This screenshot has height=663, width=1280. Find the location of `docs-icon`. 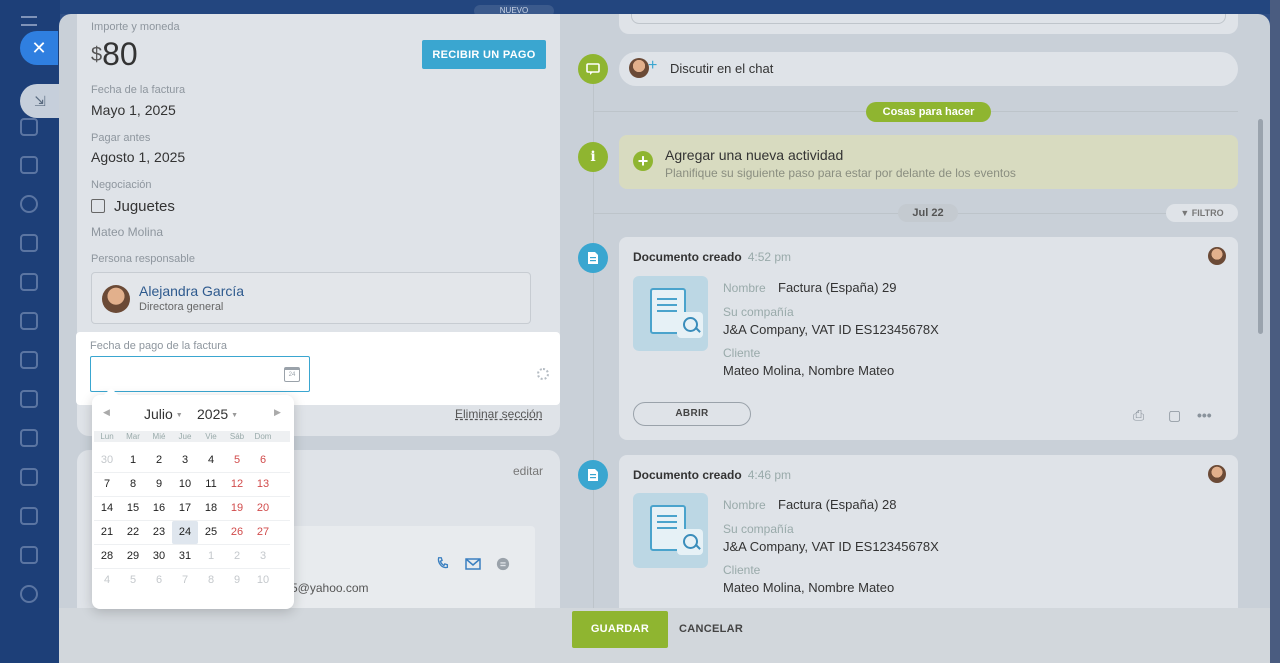

docs-icon is located at coordinates (29, 282).